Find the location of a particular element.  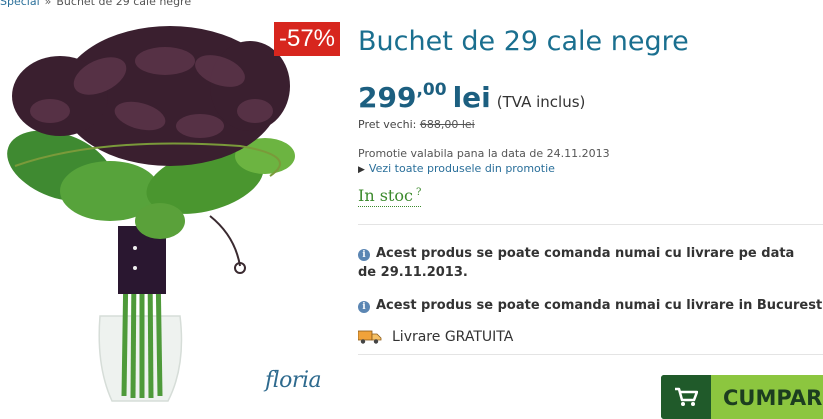

price-currency: lei is located at coordinates (471, 97).